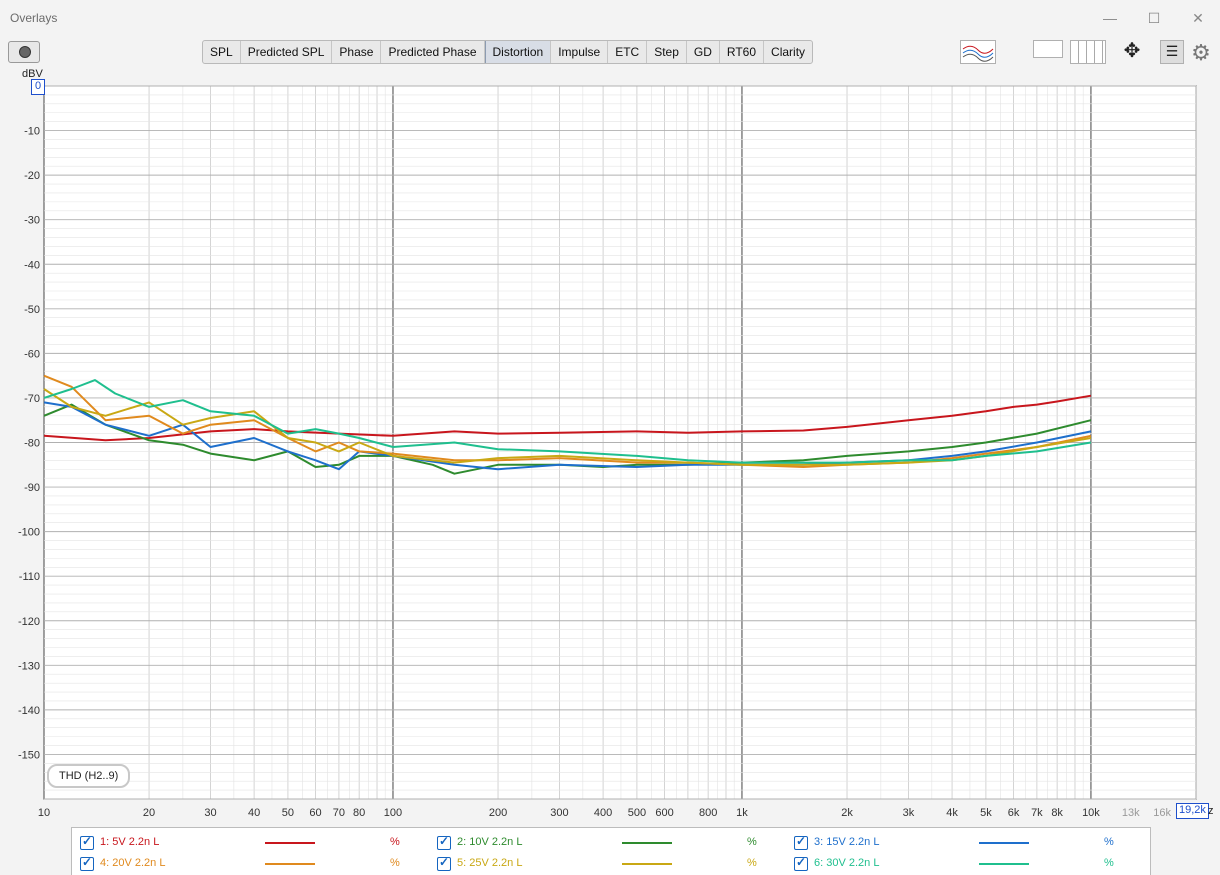 Image resolution: width=1220 pixels, height=875 pixels. What do you see at coordinates (742, 813) in the screenshot?
I see `x-tick-label: 1k` at bounding box center [742, 813].